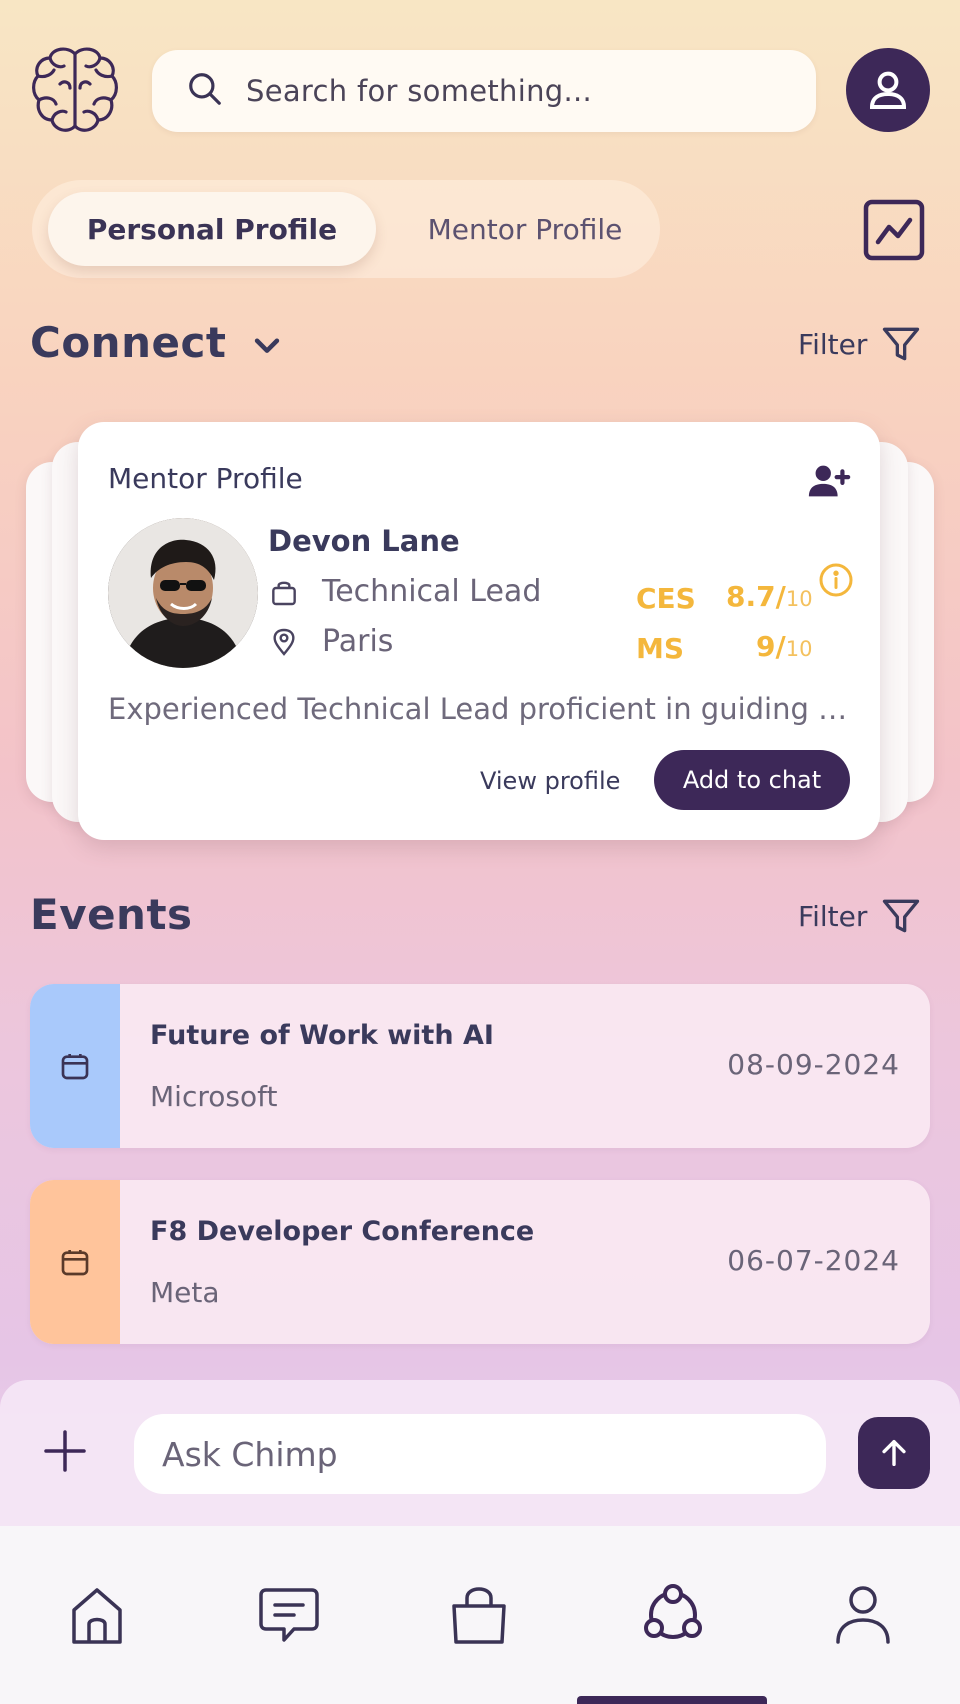 The width and height of the screenshot is (960, 1704). I want to click on arrow-up-icon, so click(894, 1453).